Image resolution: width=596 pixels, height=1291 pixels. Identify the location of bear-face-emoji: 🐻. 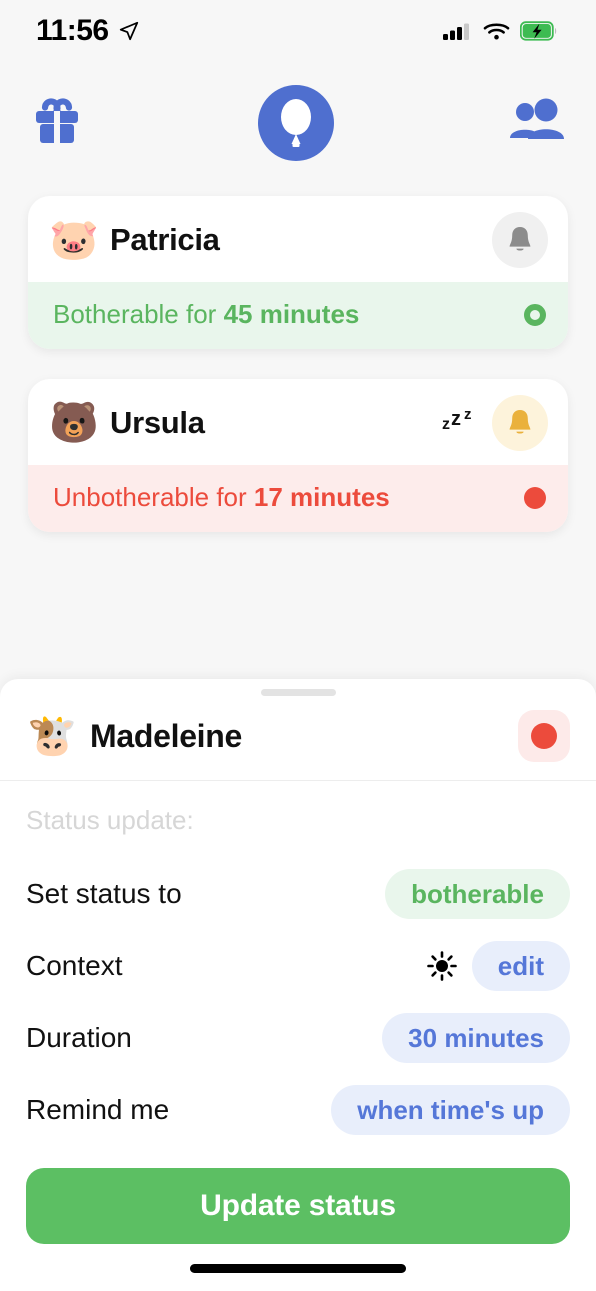
(74, 423).